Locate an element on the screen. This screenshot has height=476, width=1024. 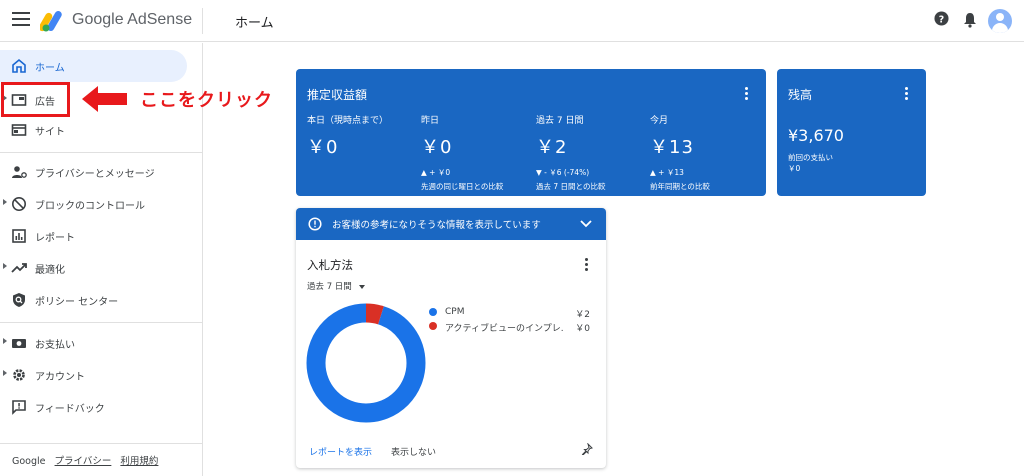
stat-change: ▼ - ￥6 (-74%) is located at coordinates (563, 172).